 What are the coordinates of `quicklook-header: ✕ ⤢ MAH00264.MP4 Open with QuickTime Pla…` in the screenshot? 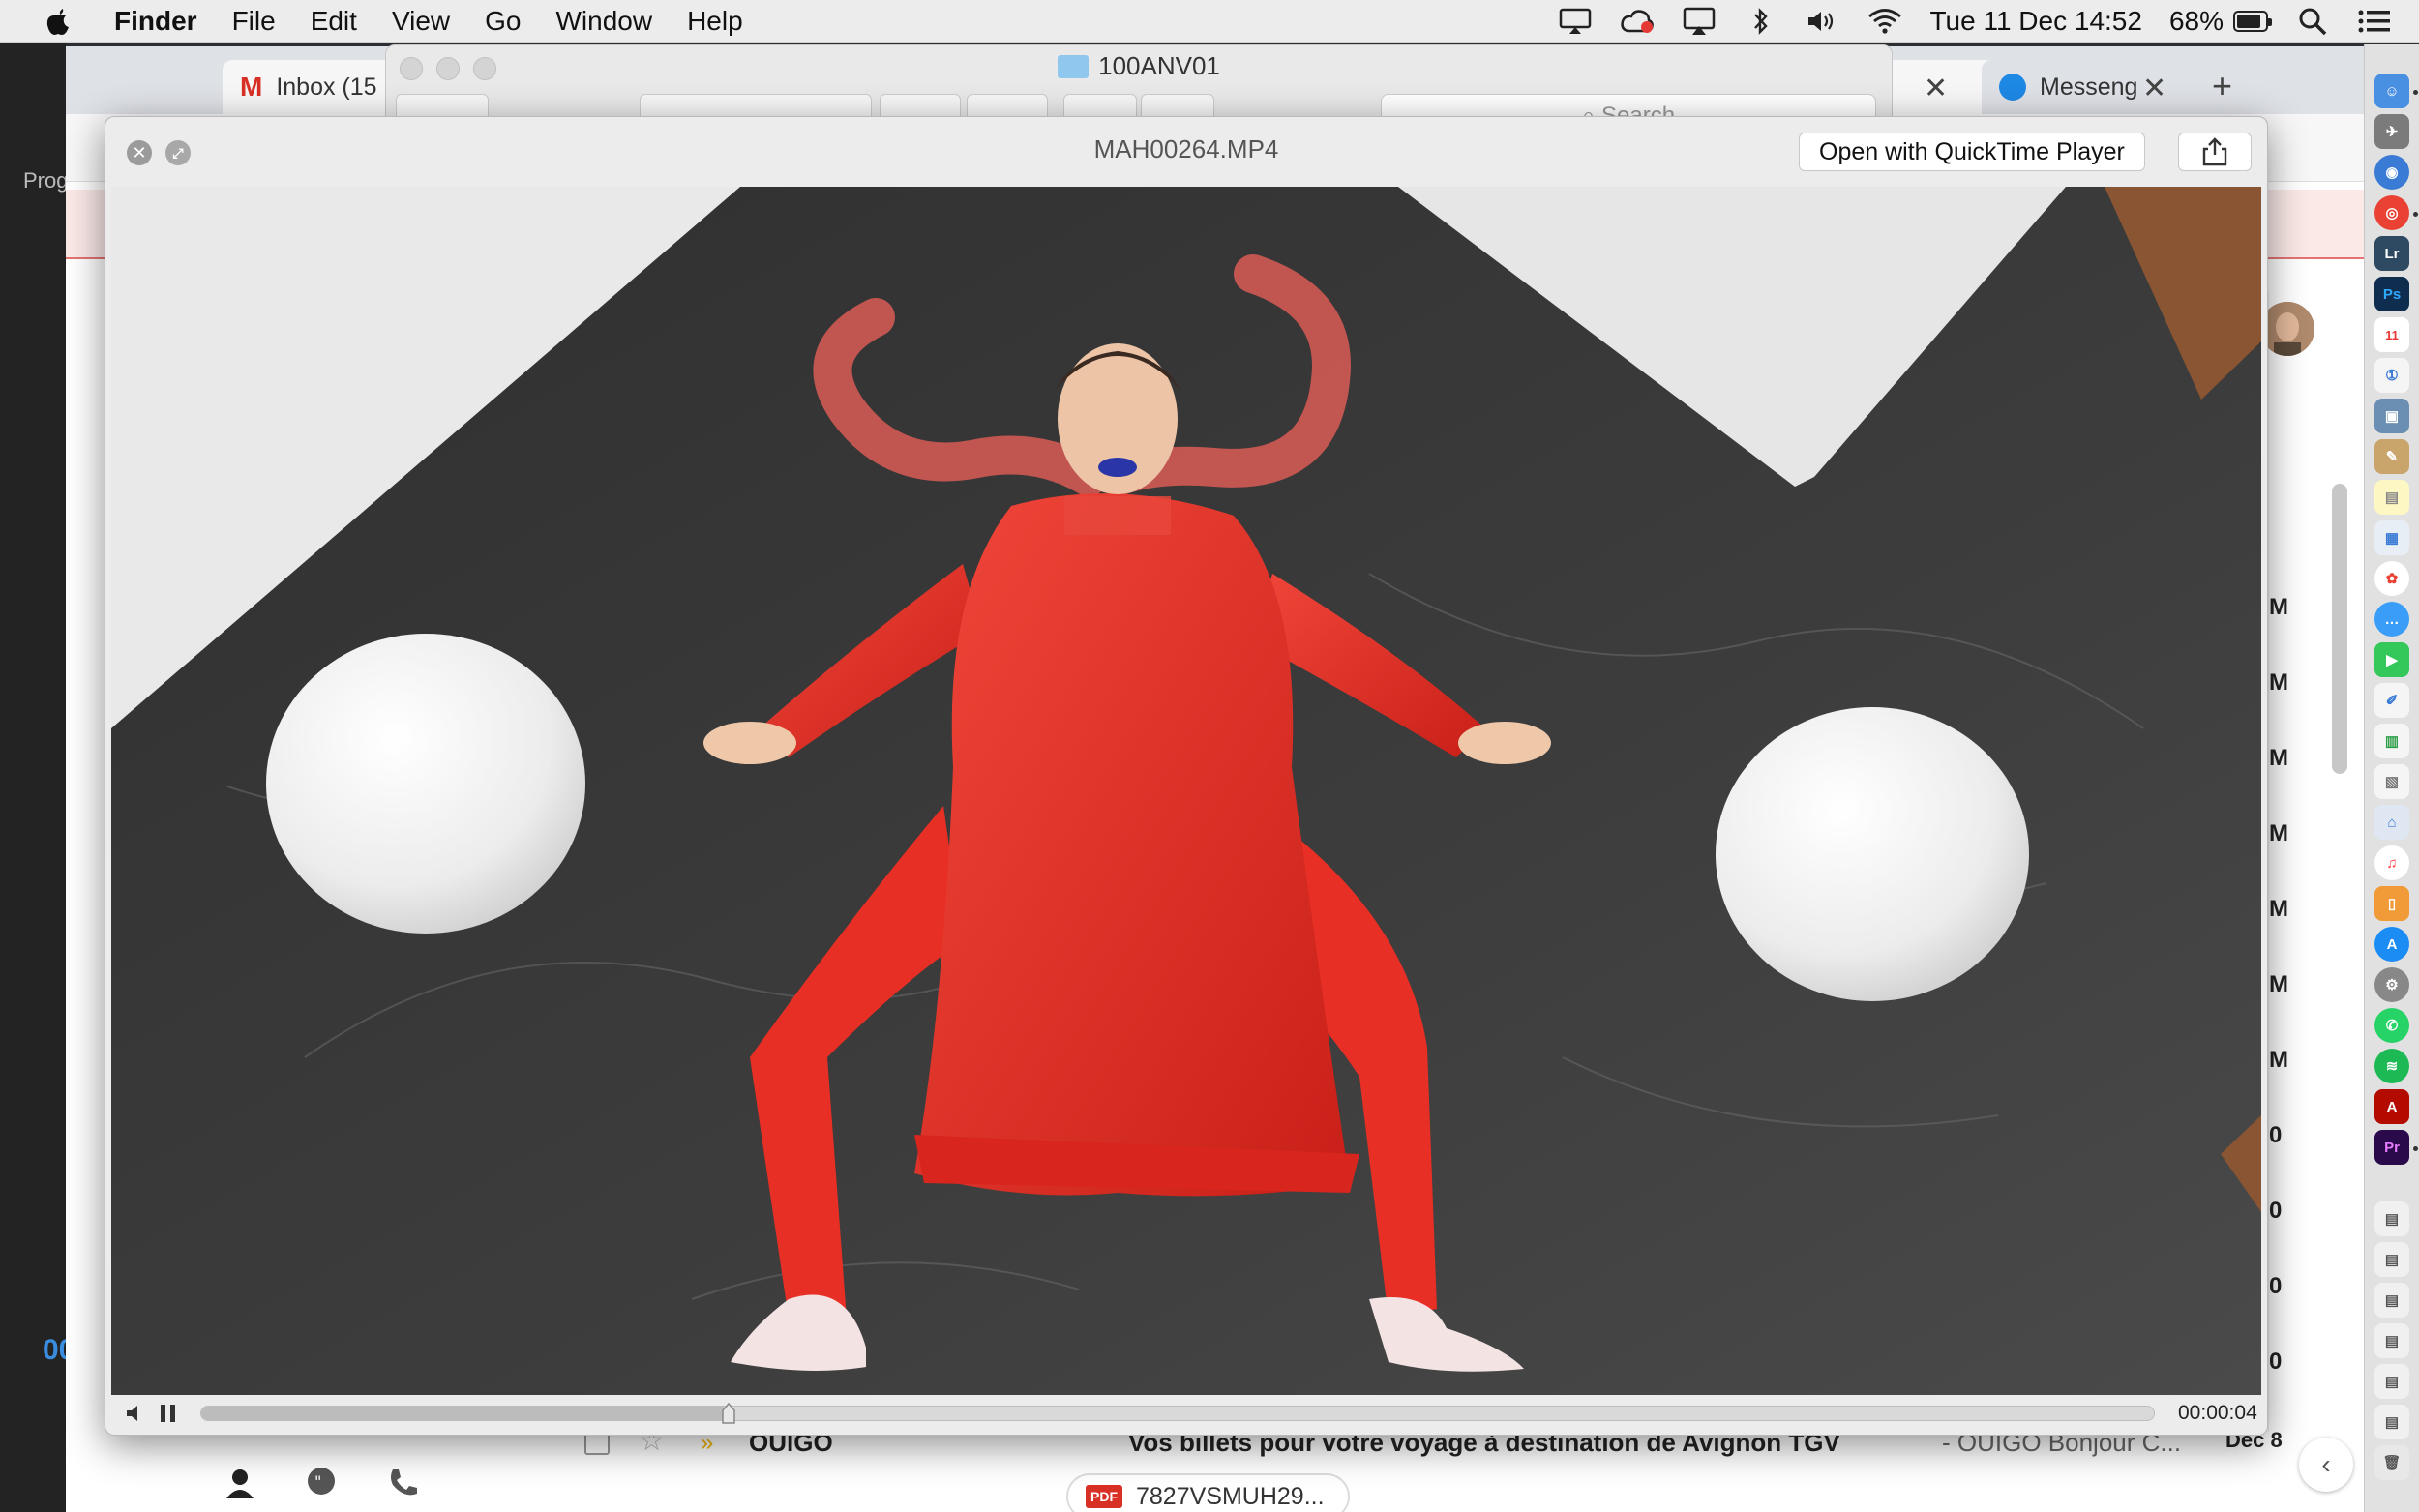 It's located at (1186, 151).